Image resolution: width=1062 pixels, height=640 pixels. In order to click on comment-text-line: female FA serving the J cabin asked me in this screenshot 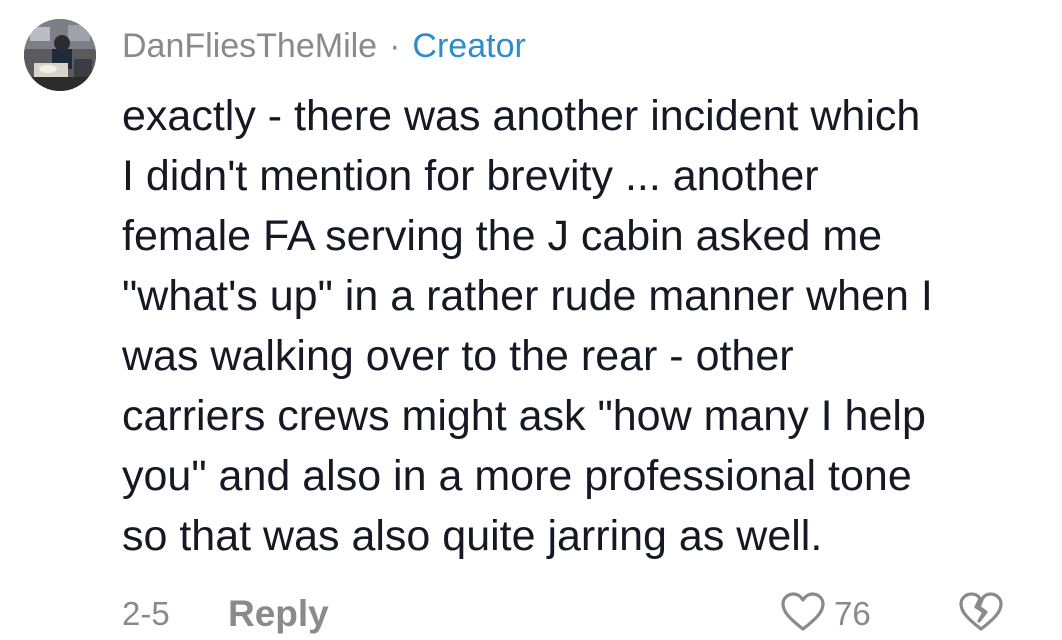, I will do `click(502, 236)`.